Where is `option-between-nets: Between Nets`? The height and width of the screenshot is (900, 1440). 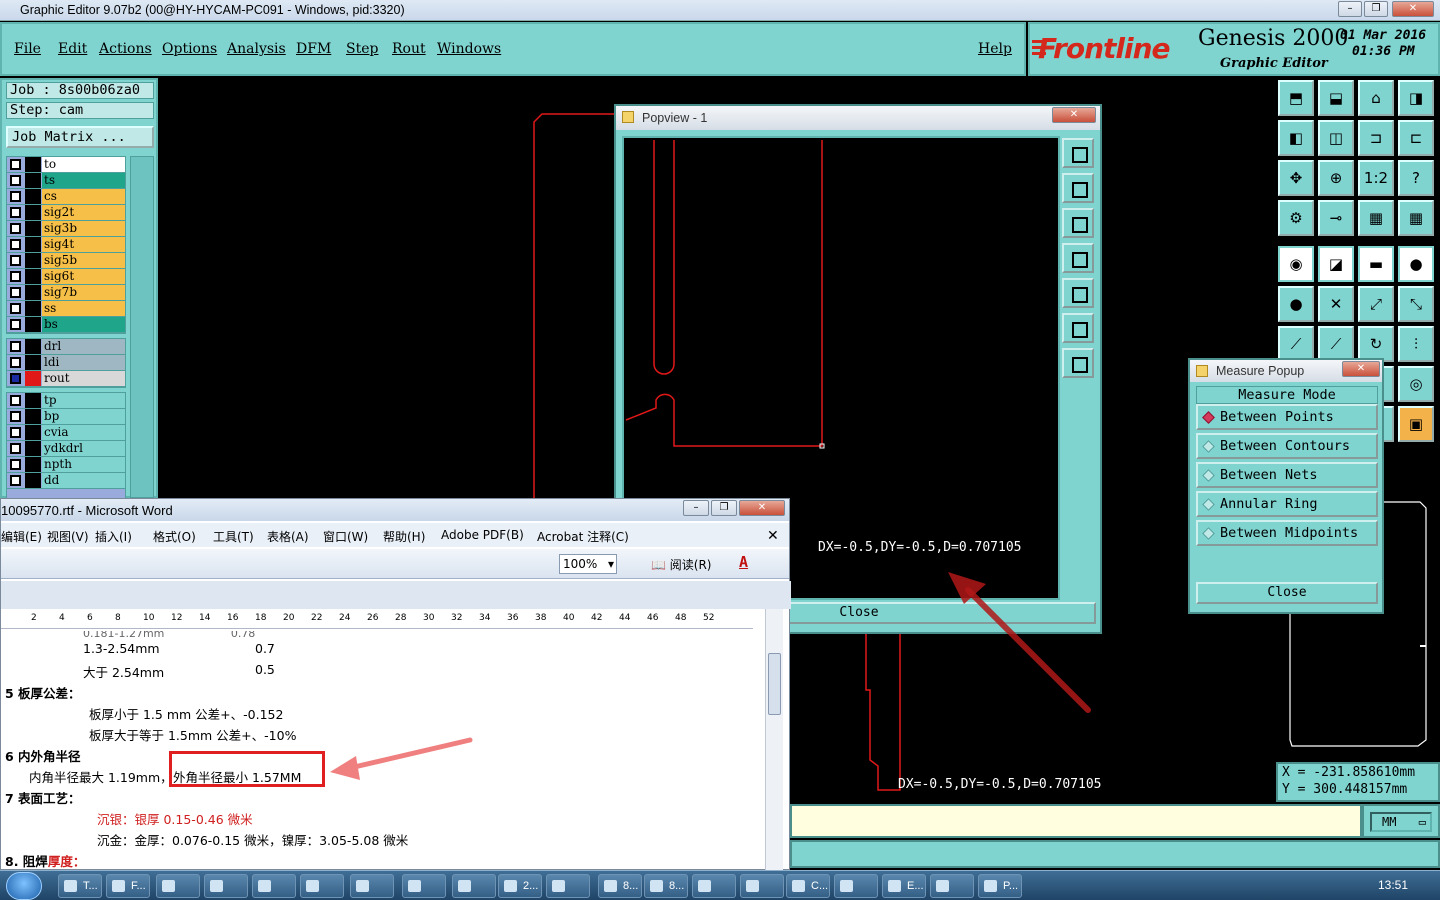
option-between-nets: Between Nets is located at coordinates (1287, 475).